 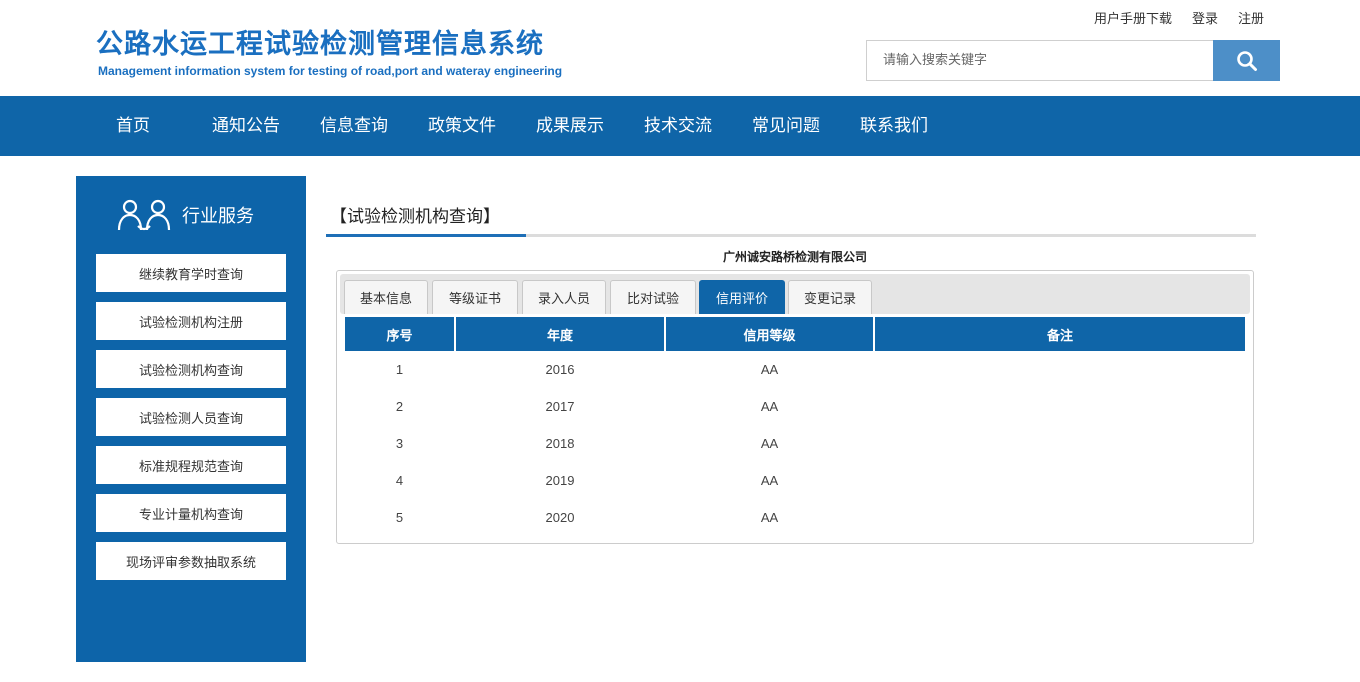 I want to click on nav-achievements: 成果展示, so click(x=570, y=126).